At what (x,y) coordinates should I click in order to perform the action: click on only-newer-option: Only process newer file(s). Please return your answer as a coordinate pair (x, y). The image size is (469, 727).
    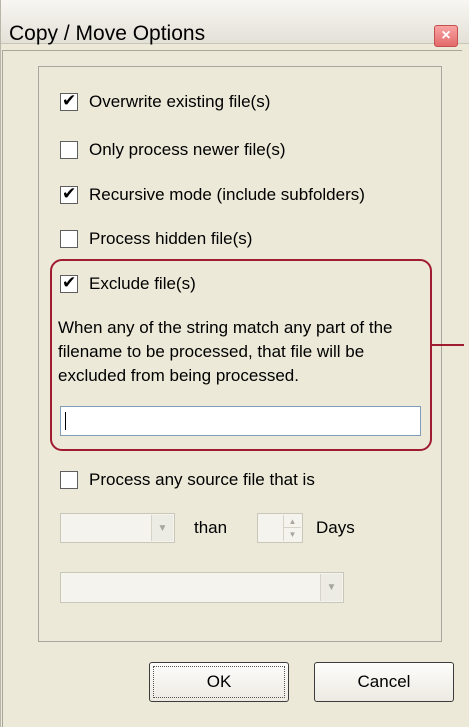
    Looking at the image, I should click on (173, 150).